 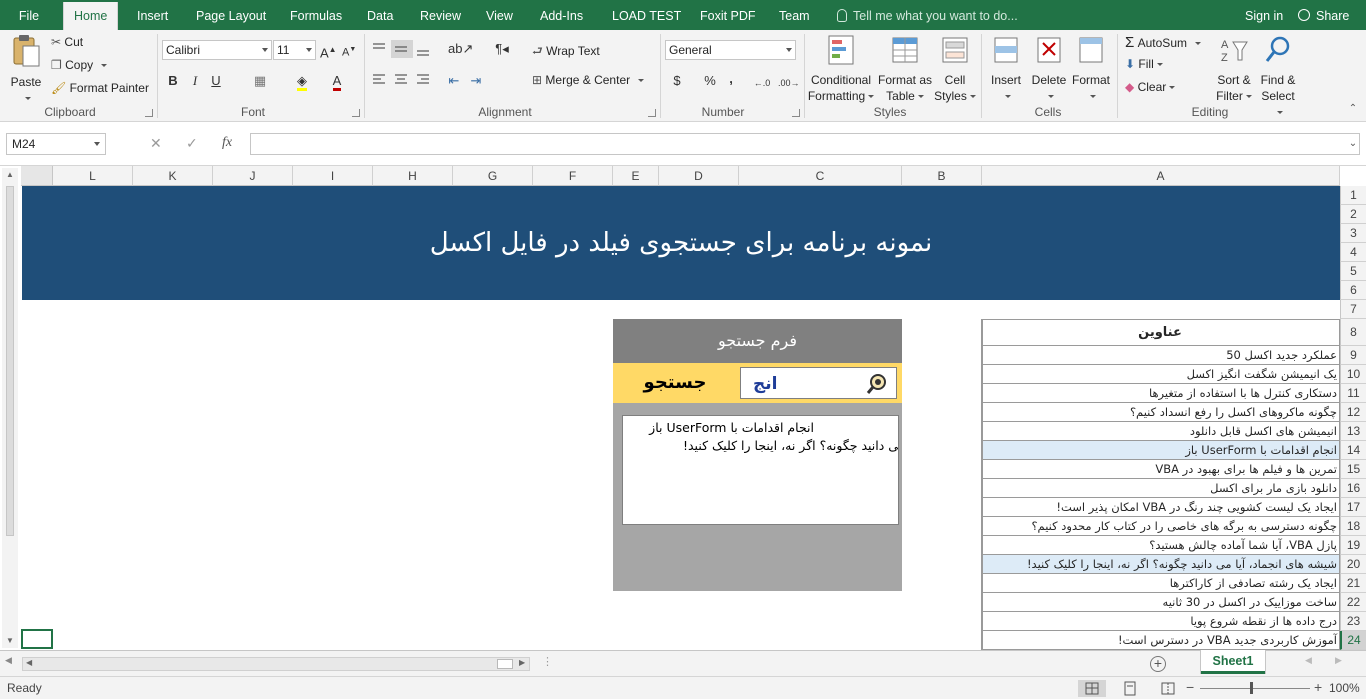 I want to click on clipboard-launcher-icon, so click(x=149, y=113).